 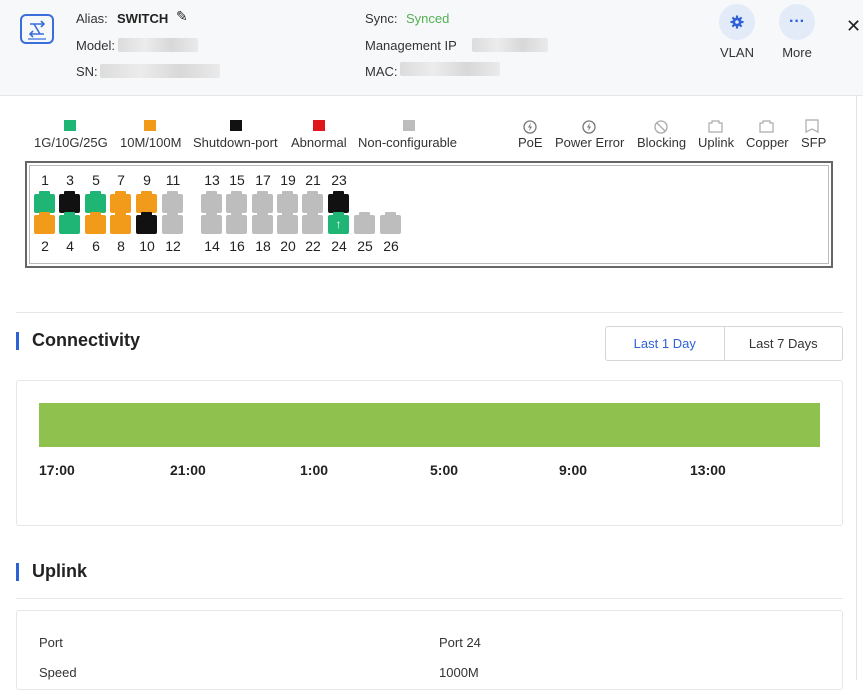 What do you see at coordinates (444, 470) in the screenshot?
I see `timeline-tick: 5:00` at bounding box center [444, 470].